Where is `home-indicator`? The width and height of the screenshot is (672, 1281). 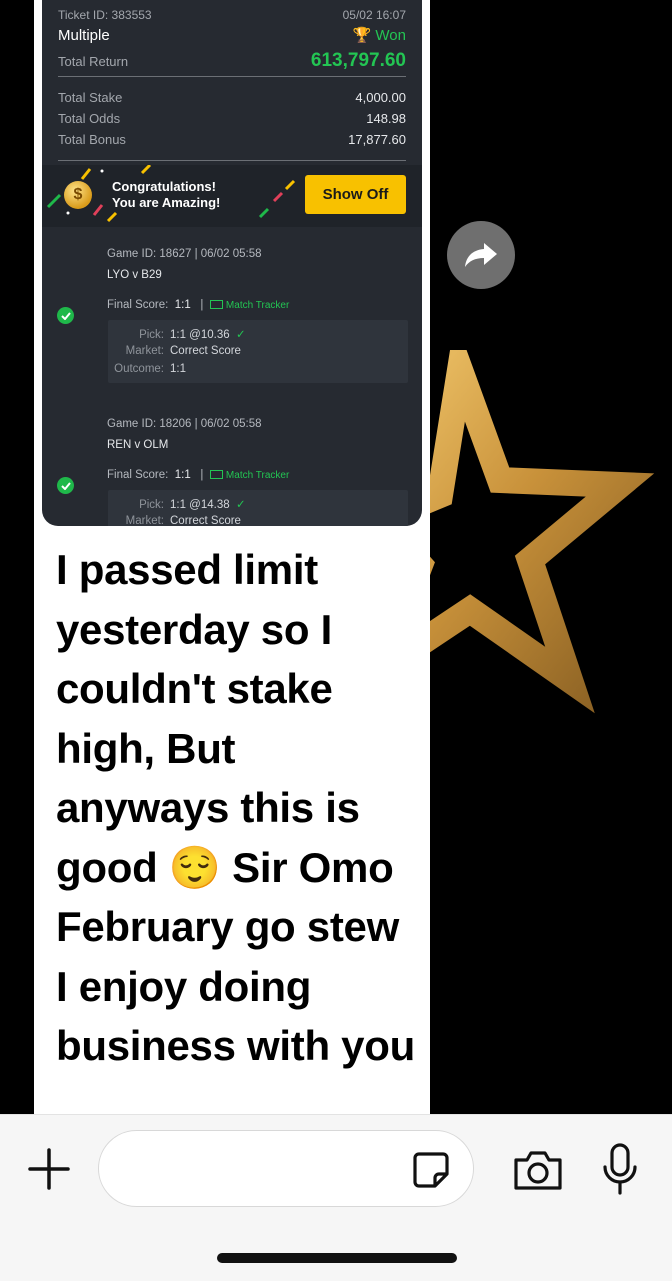 home-indicator is located at coordinates (337, 1258).